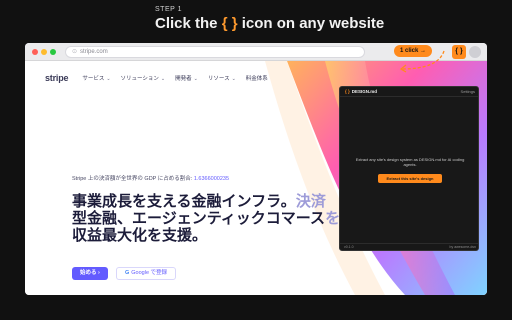 This screenshot has width=512, height=320. What do you see at coordinates (310, 201) in the screenshot?
I see `hero-line-1-fade: 決済` at bounding box center [310, 201].